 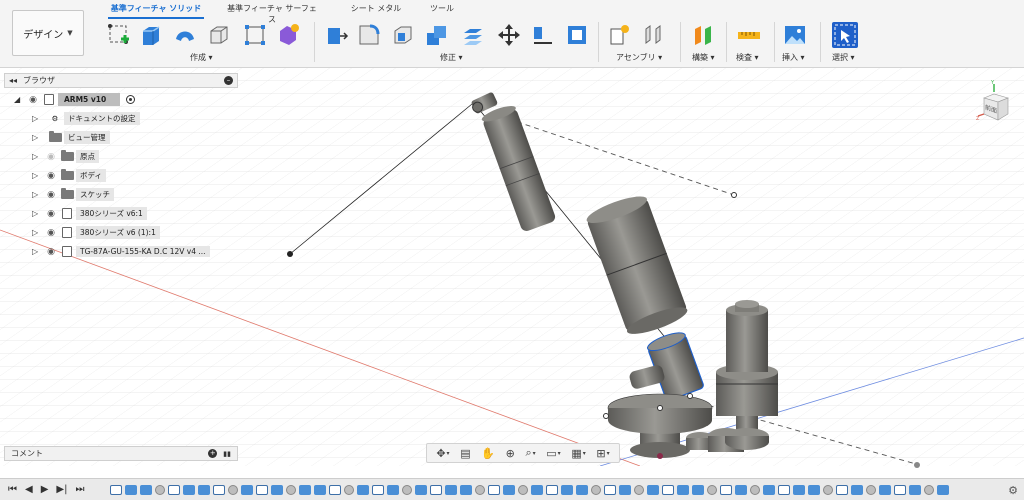 I want to click on form-icon, so click(x=289, y=35).